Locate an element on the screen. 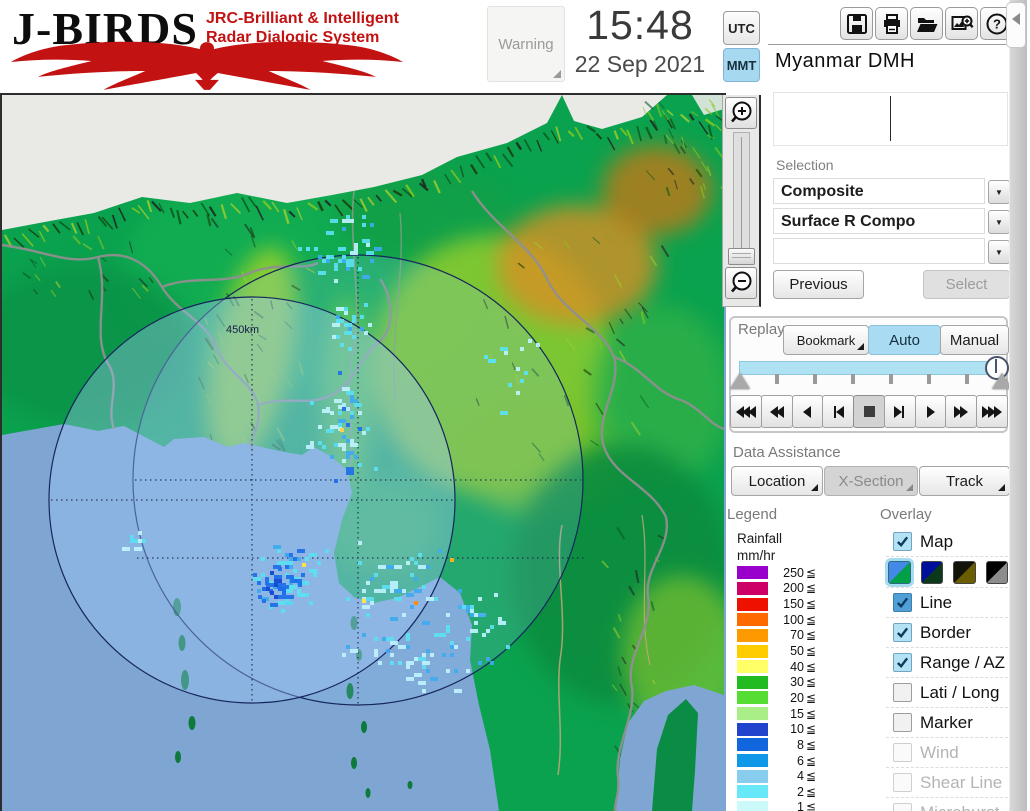  stop-button is located at coordinates (869, 411).